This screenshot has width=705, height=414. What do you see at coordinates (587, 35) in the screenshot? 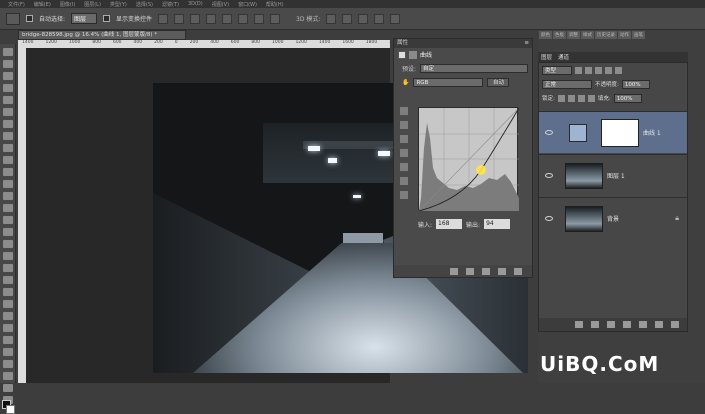
I see `dock-tab: 样式` at bounding box center [587, 35].